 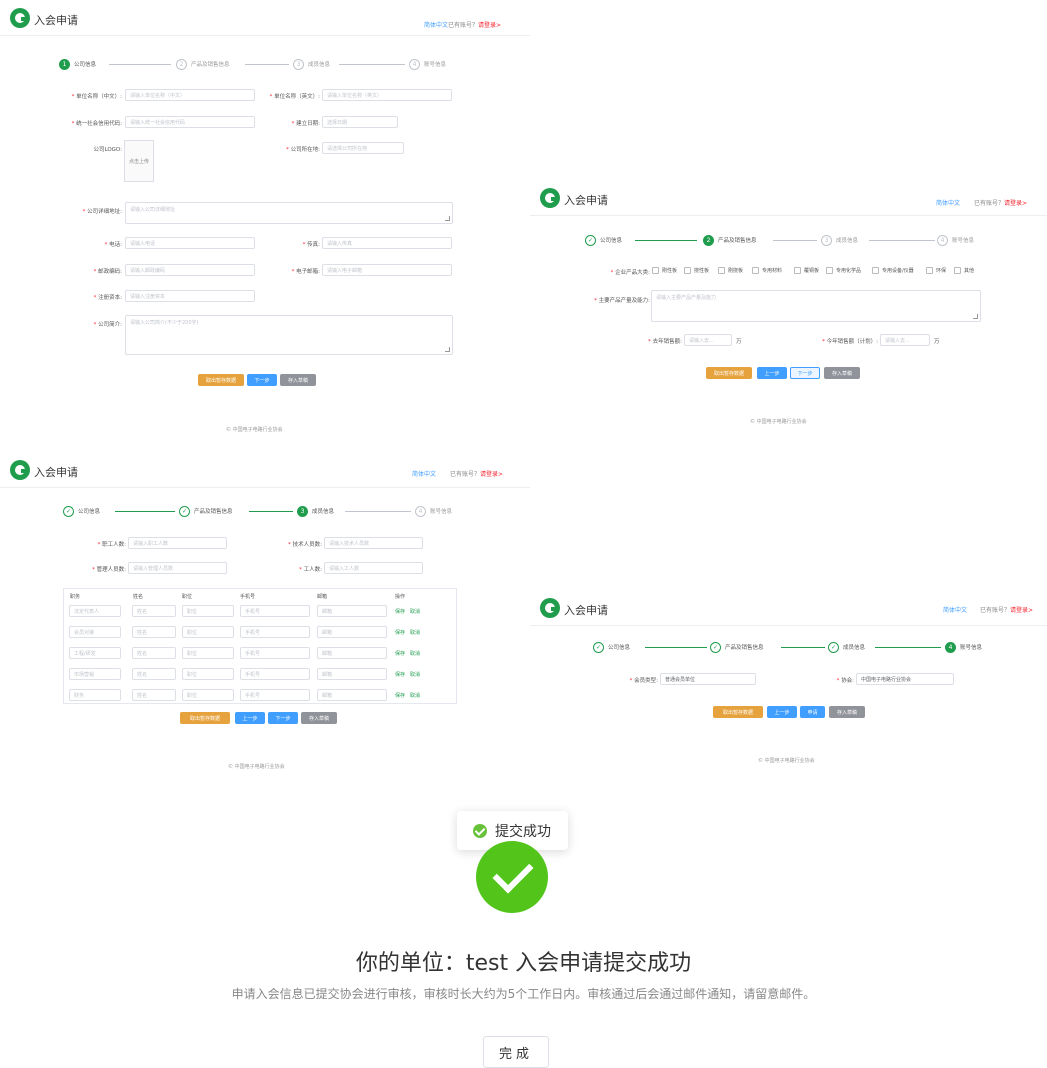 What do you see at coordinates (843, 270) in the screenshot?
I see `category-checkbox: 专用化学品` at bounding box center [843, 270].